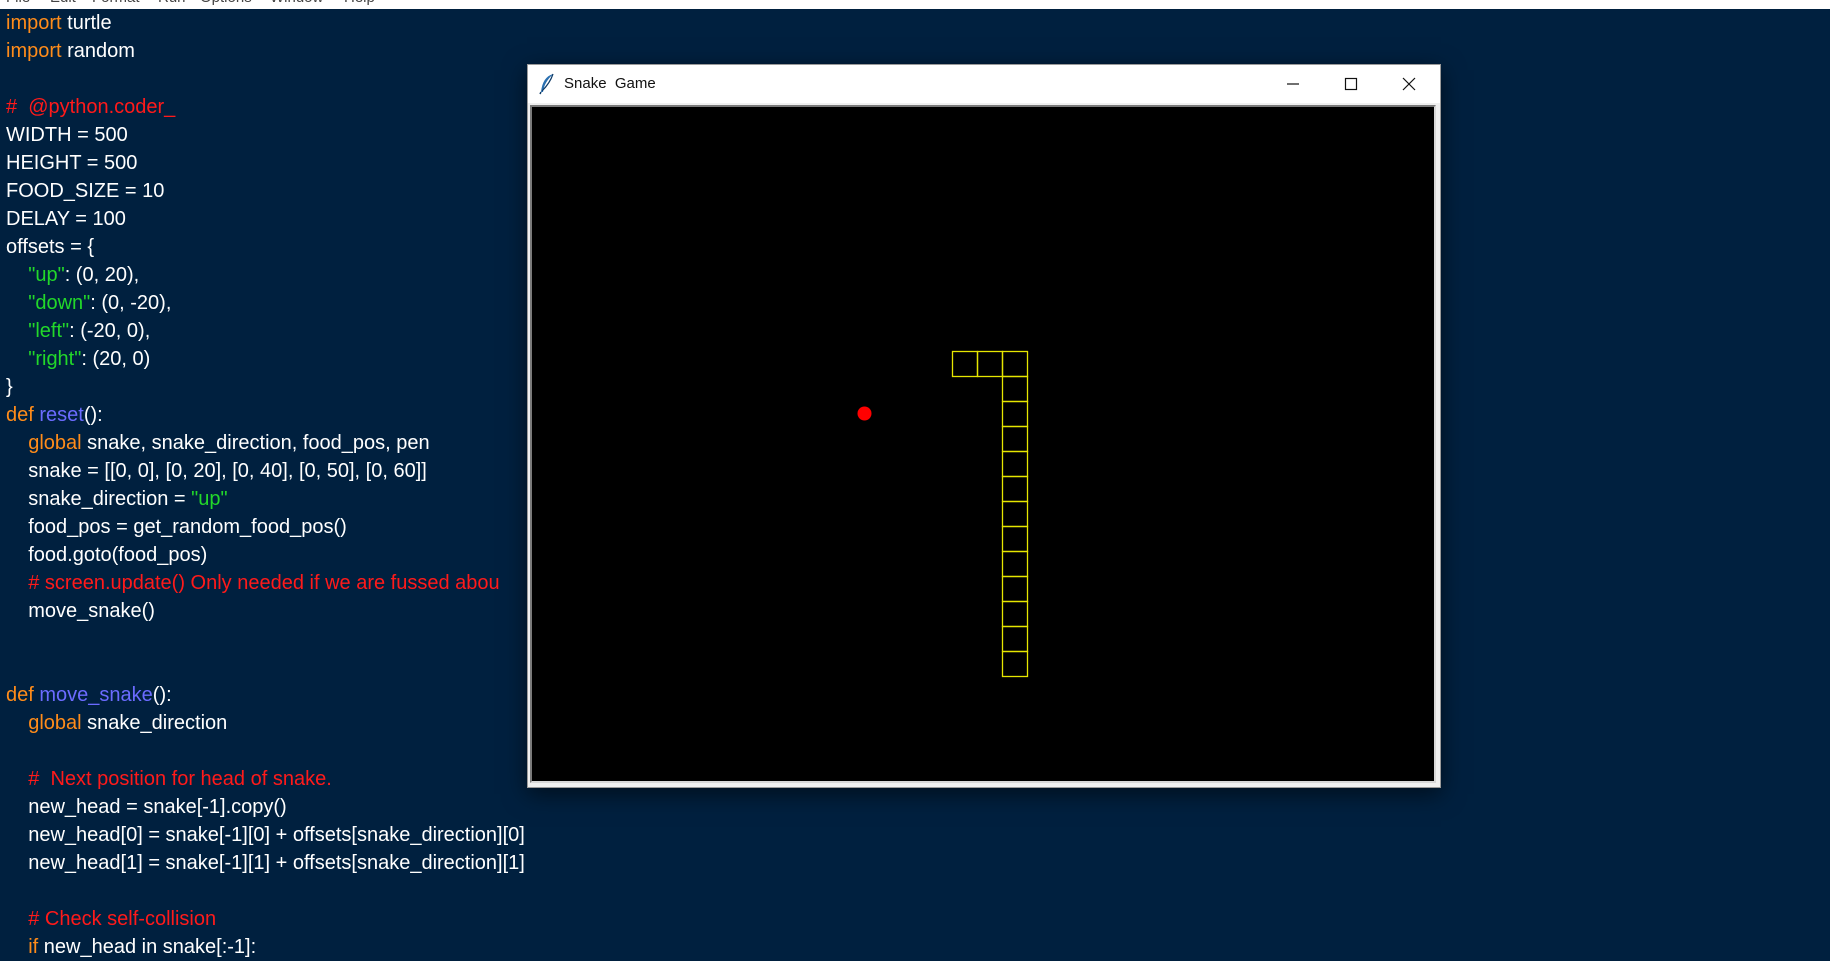  Describe the element at coordinates (55, 359) in the screenshot. I see `code-token: "right"` at that location.